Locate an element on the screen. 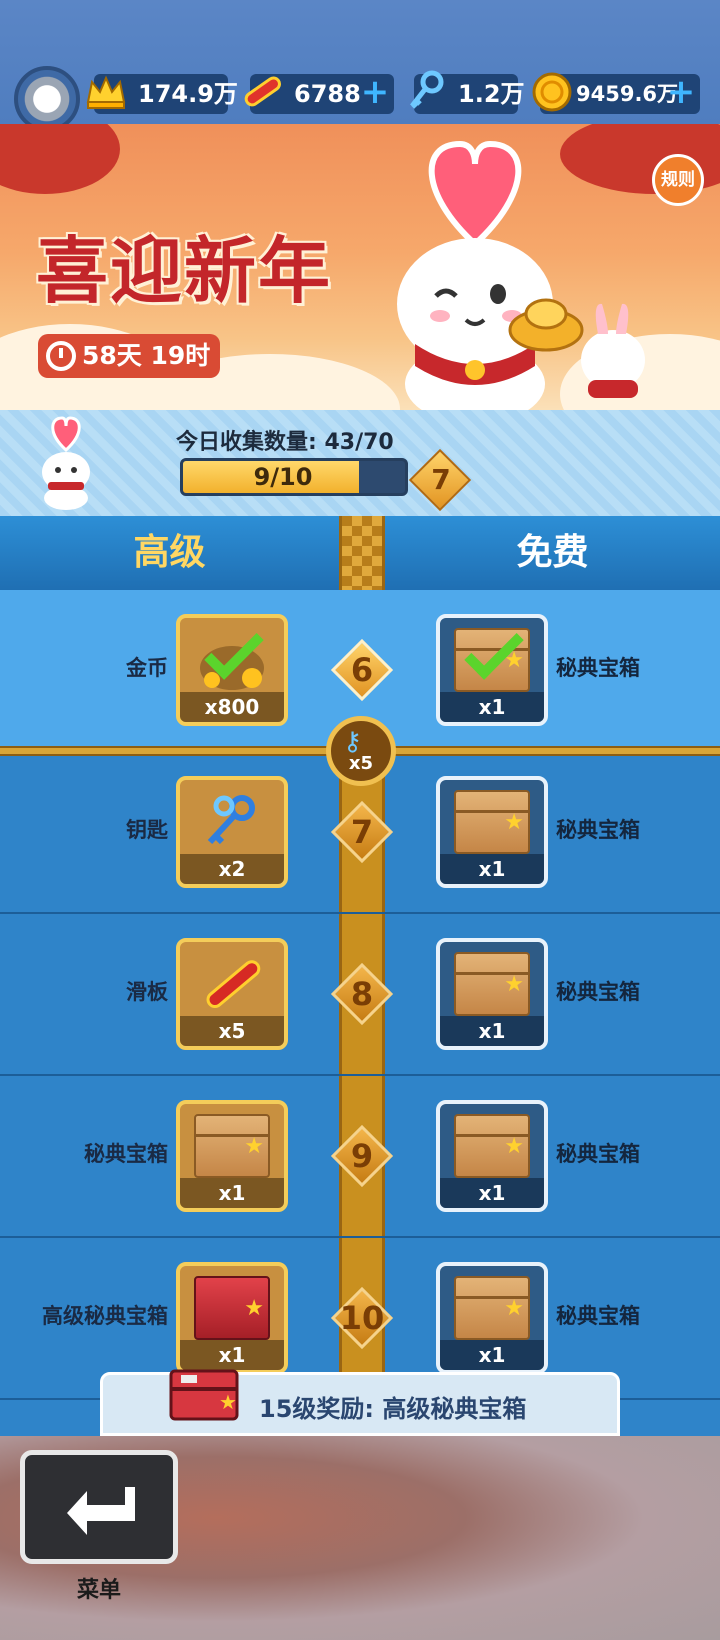 This screenshot has width=720, height=1640. gear-icon is located at coordinates (47, 99).